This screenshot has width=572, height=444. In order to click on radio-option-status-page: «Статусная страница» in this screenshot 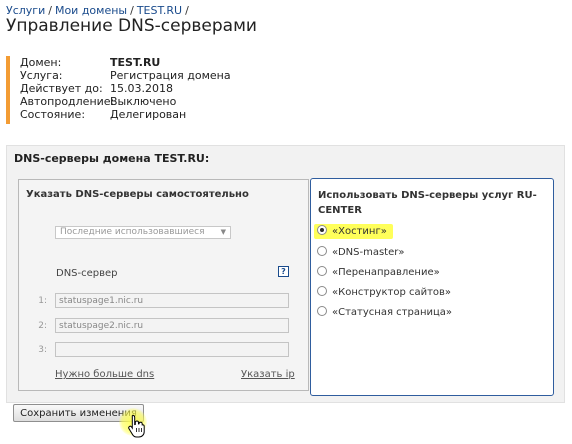, I will do `click(384, 313)`.